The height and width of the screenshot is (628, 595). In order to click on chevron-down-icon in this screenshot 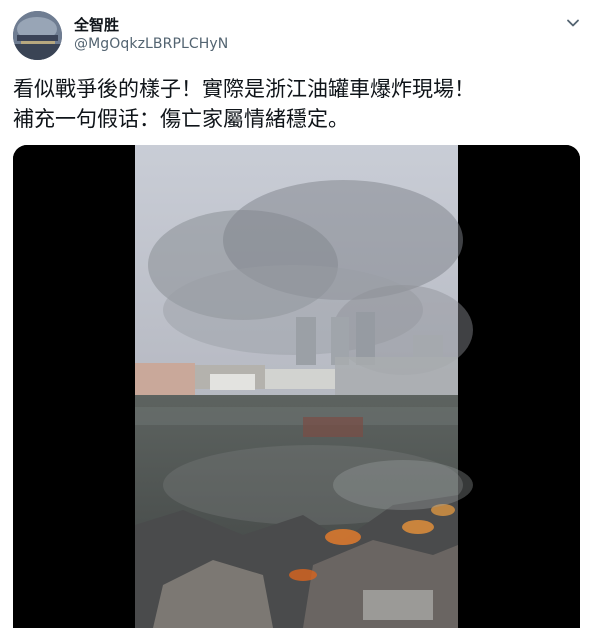, I will do `click(573, 23)`.